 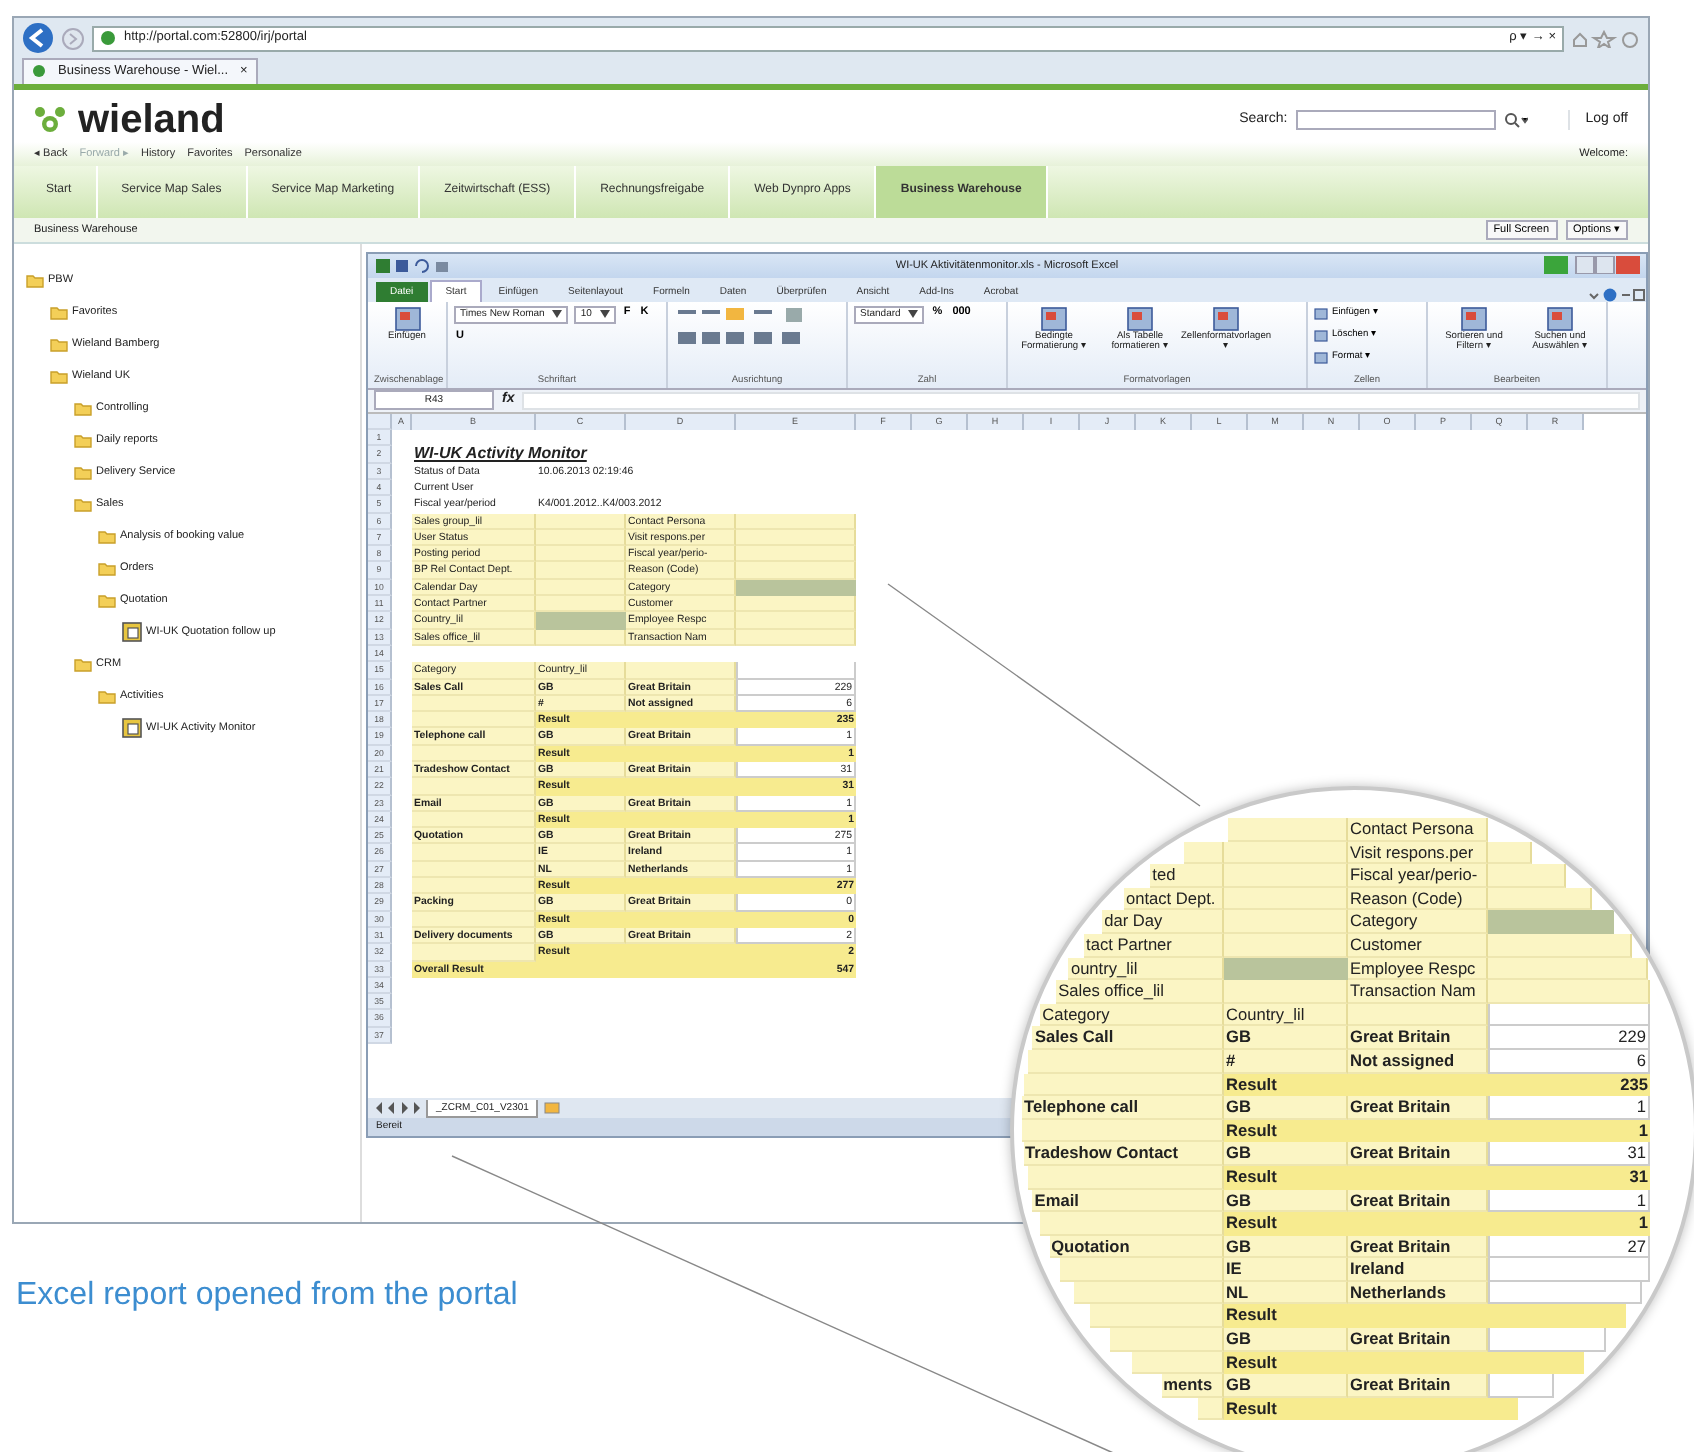 I want to click on table-cell: Telephone call, so click(x=1123, y=1108).